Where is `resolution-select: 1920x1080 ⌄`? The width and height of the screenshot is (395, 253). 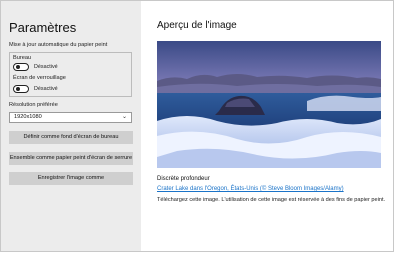
resolution-select: 1920x1080 ⌄ is located at coordinates (70, 117).